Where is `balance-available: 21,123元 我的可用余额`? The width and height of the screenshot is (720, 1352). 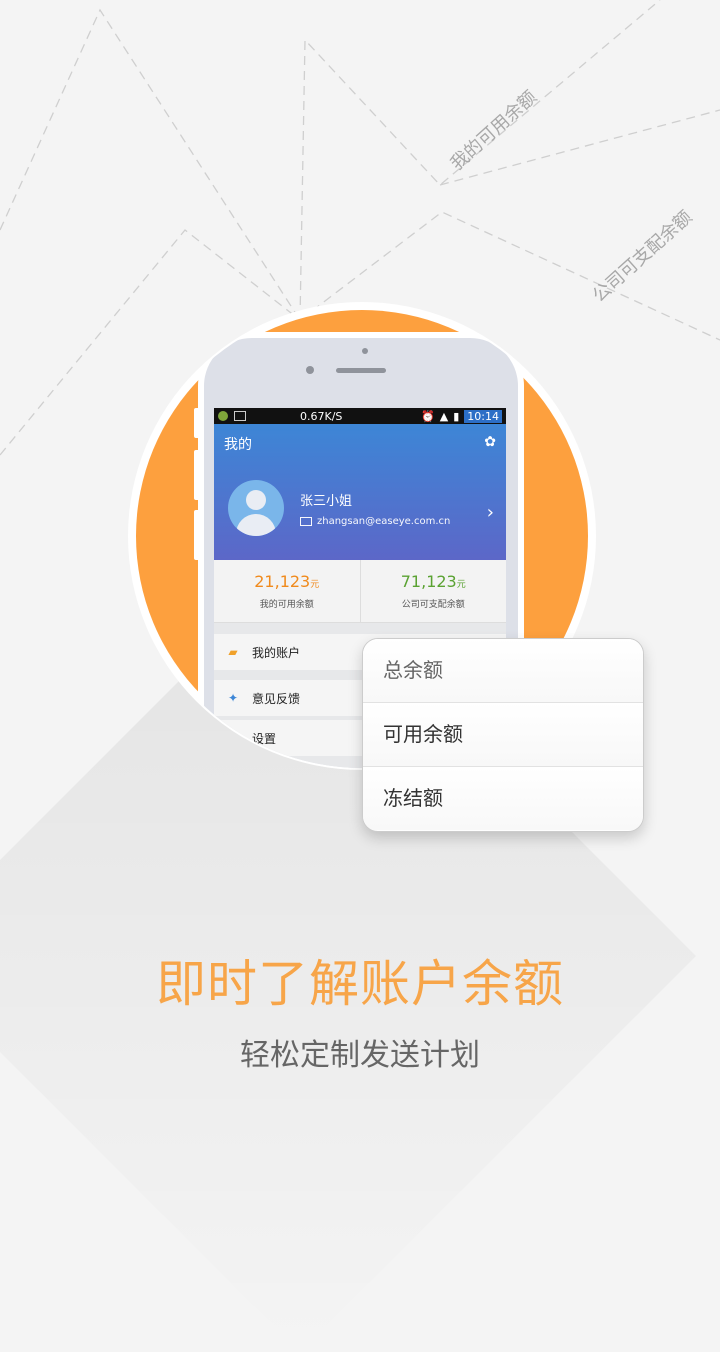 balance-available: 21,123元 我的可用余额 is located at coordinates (287, 591).